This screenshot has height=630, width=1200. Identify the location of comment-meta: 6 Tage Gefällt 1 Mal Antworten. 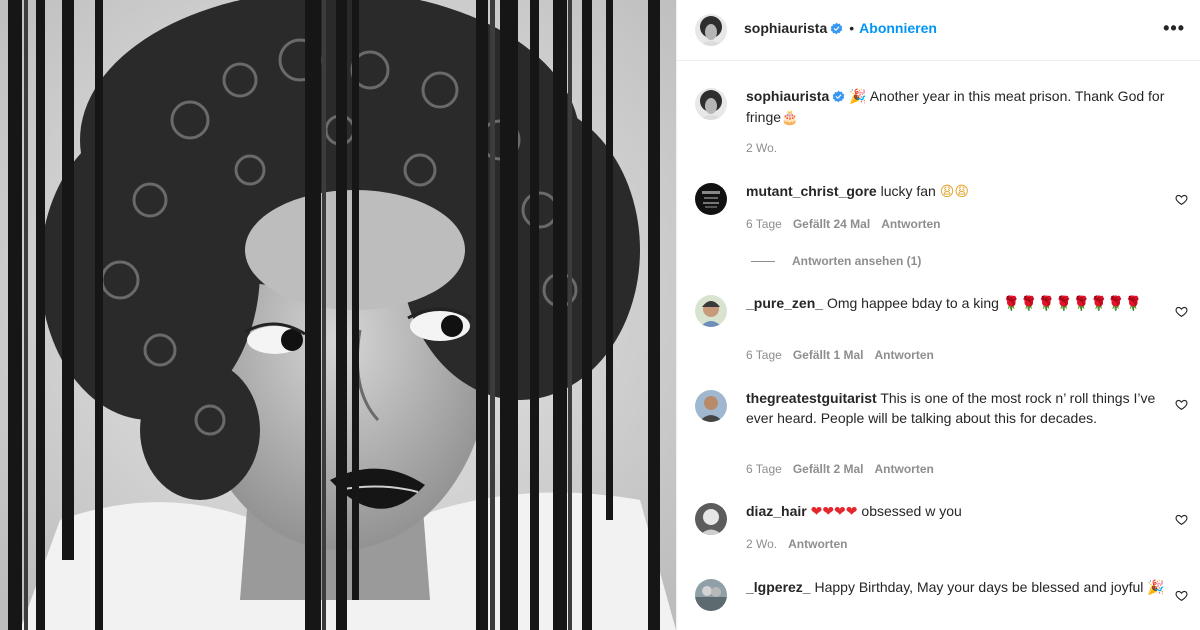
(845, 355).